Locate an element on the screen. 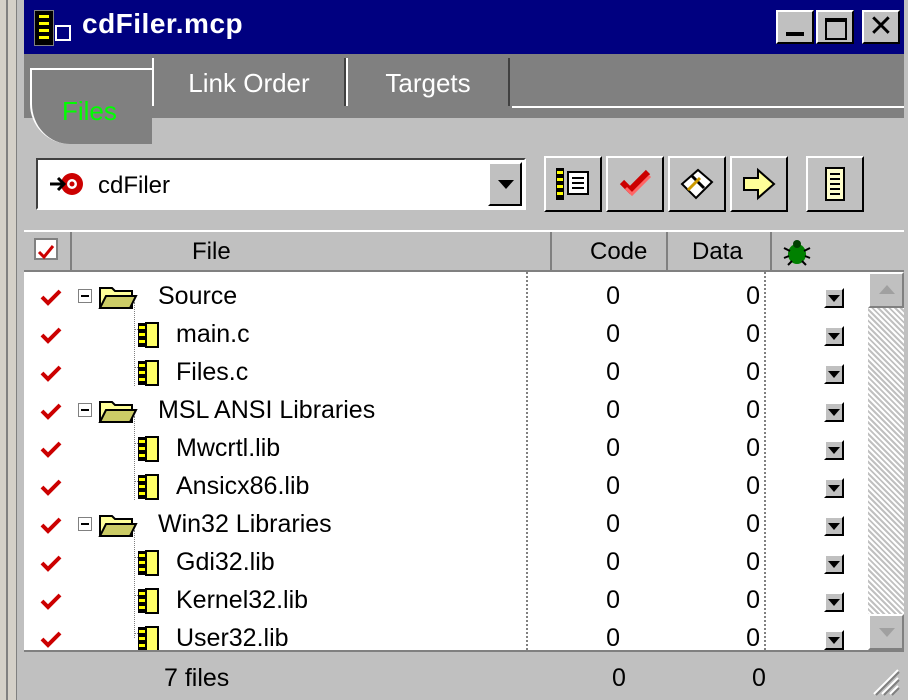  target-label: cdFiler is located at coordinates (134, 185).